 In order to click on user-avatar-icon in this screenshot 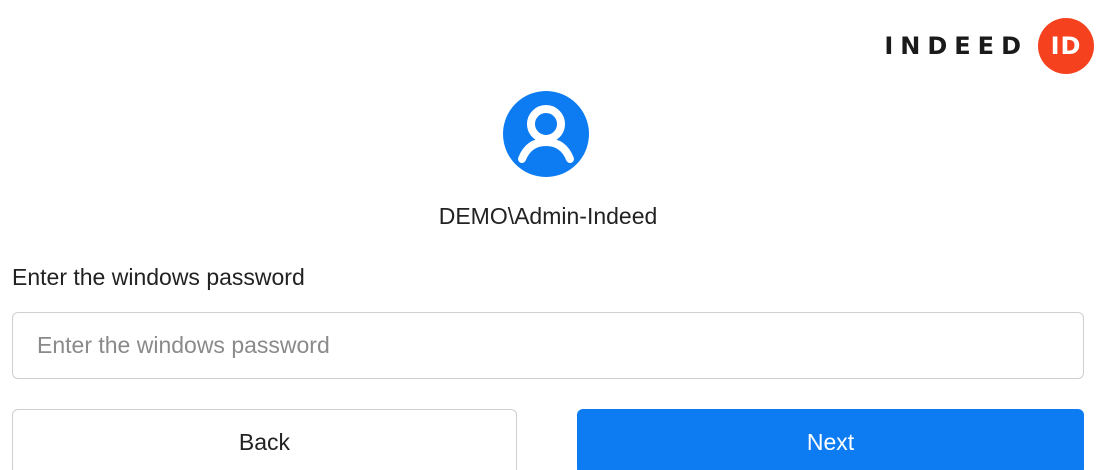, I will do `click(546, 134)`.